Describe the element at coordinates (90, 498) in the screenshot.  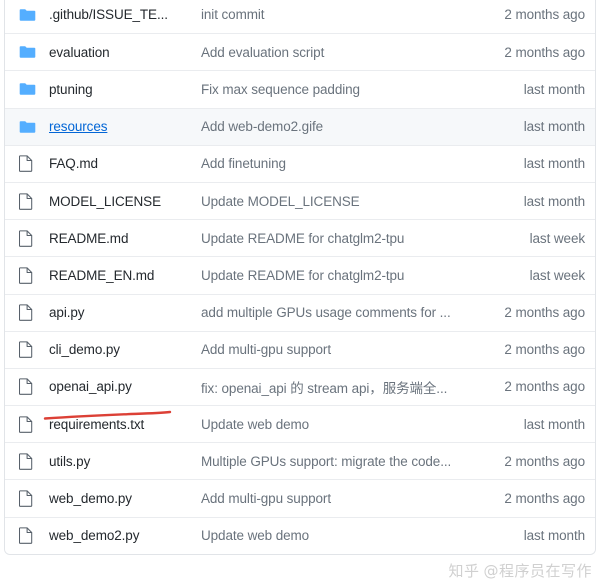
I see `entry-label: web_demo.py` at that location.